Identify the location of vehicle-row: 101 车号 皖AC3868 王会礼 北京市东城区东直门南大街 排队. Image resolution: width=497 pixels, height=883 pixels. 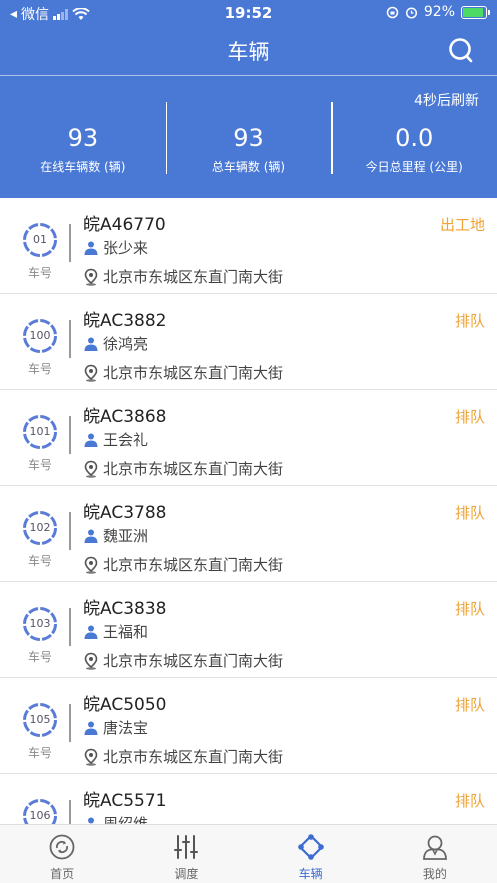
(248, 438).